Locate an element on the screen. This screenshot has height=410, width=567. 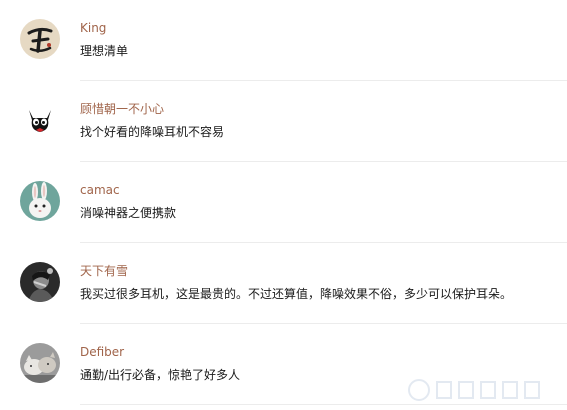
comment-username: Defiber is located at coordinates (102, 352).